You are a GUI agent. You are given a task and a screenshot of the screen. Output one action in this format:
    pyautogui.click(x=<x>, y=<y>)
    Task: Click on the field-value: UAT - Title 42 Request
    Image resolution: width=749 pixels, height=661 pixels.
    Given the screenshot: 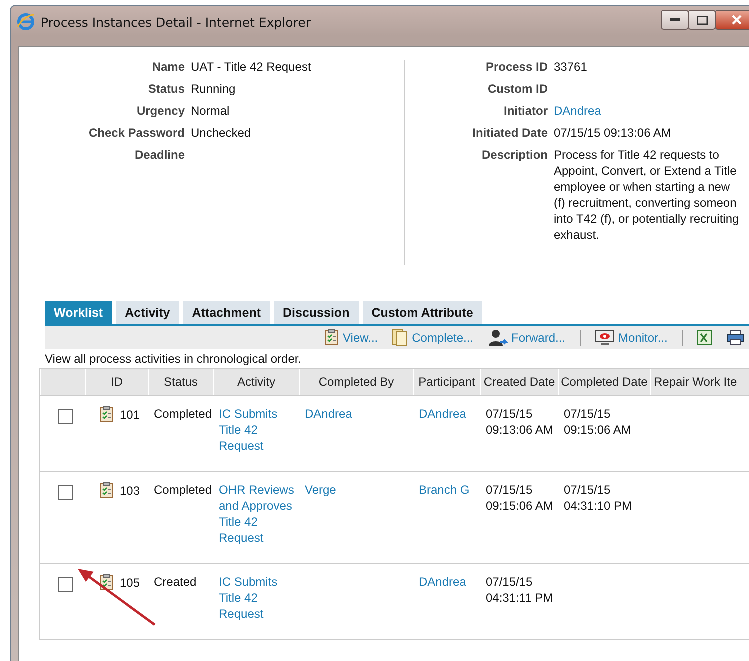 What is the action you would take?
    pyautogui.click(x=251, y=67)
    